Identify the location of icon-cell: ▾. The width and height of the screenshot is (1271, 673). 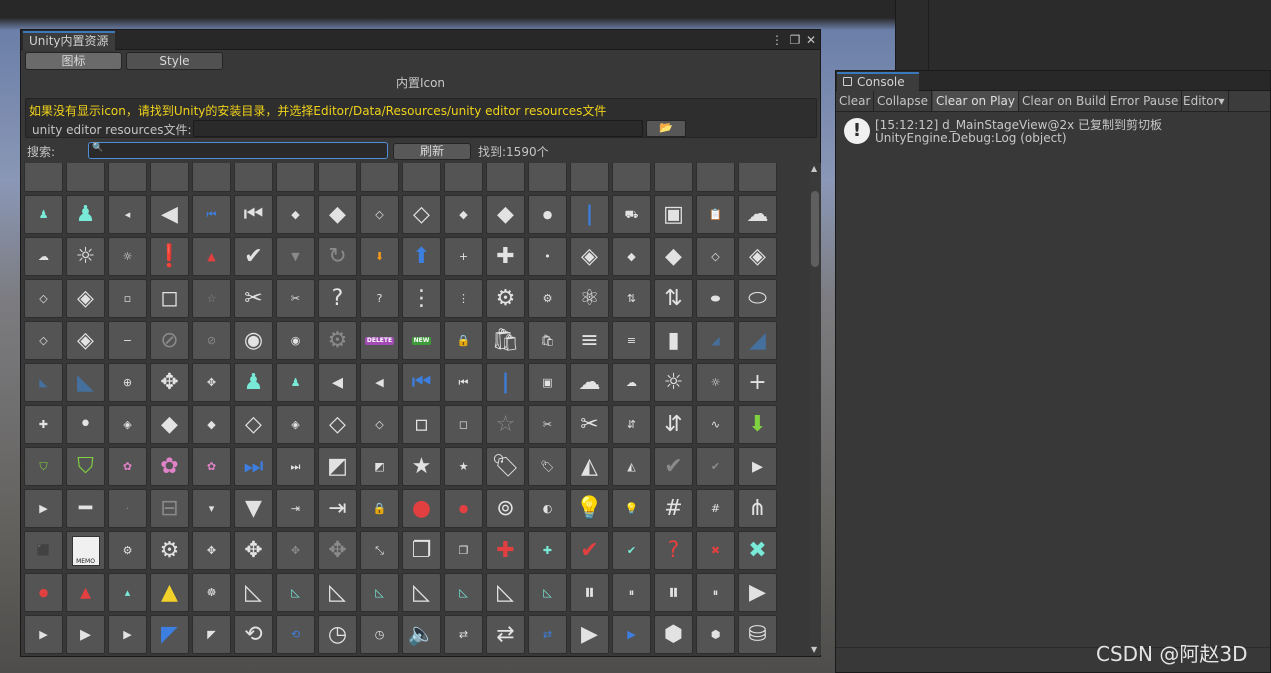
(211, 508).